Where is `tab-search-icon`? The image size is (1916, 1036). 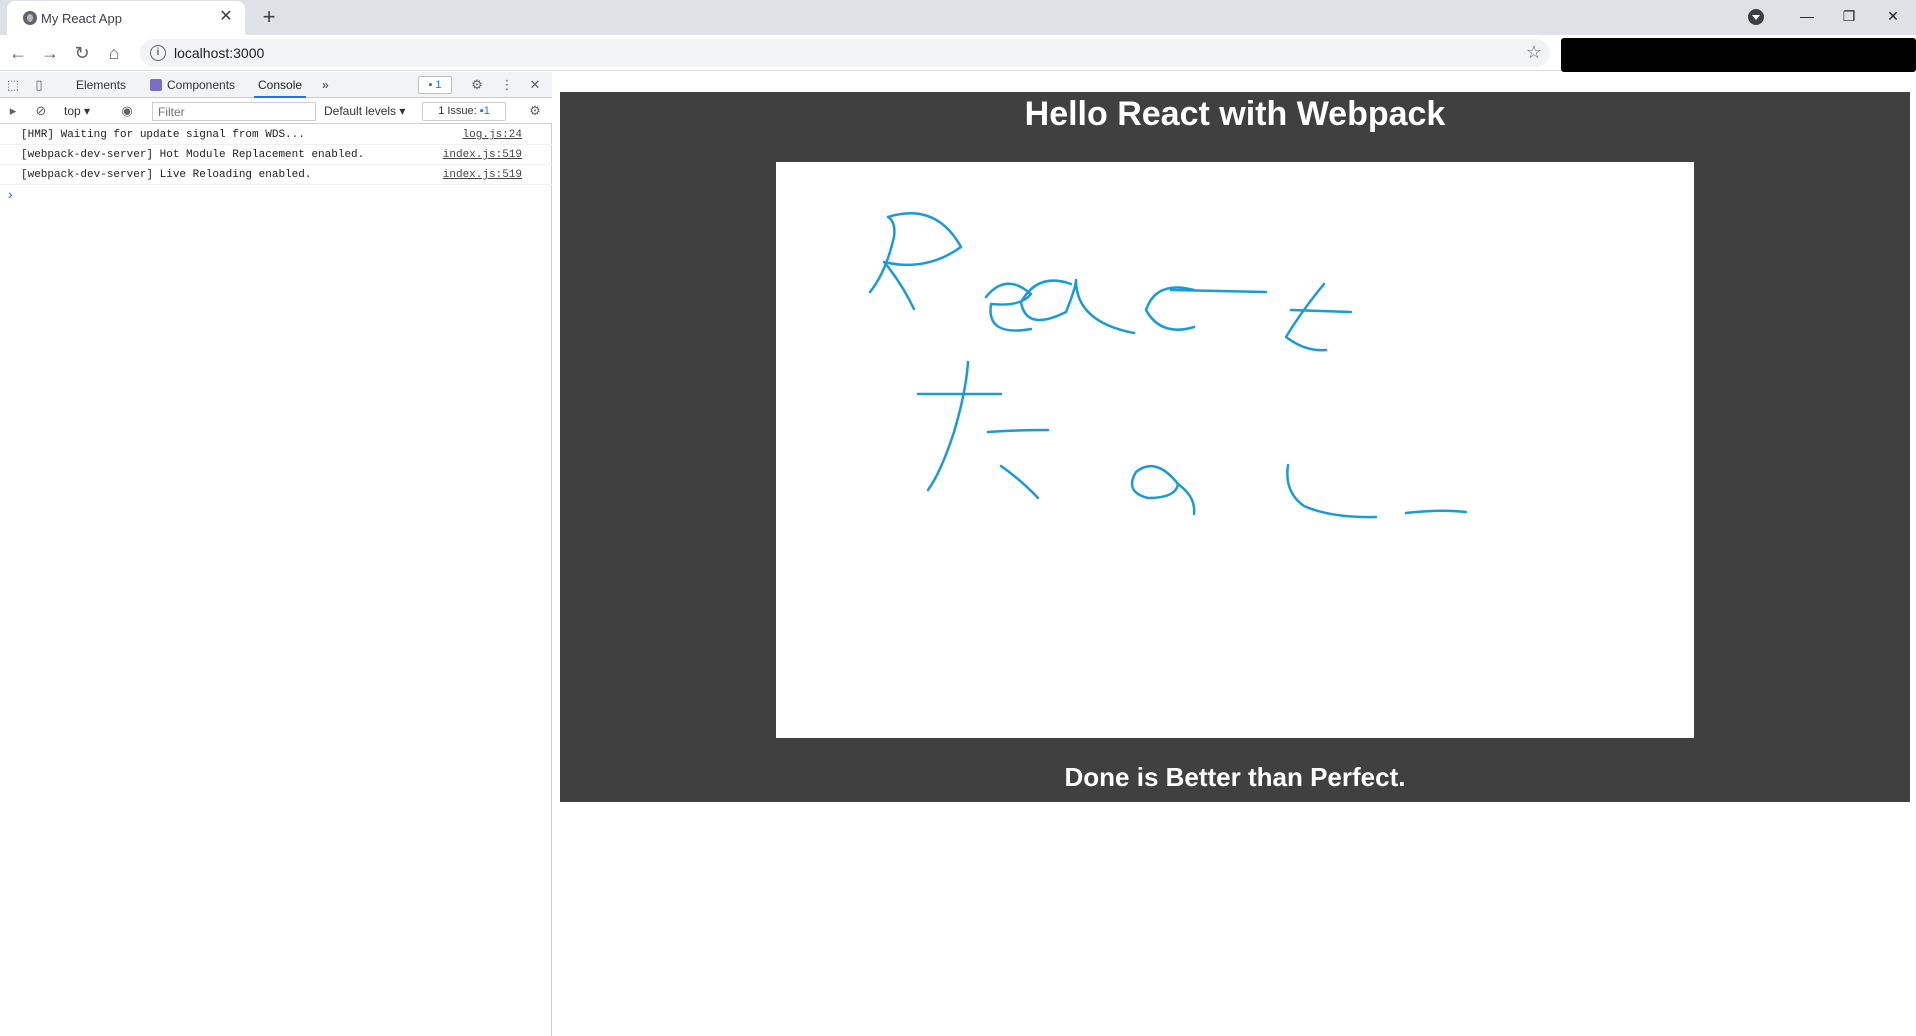 tab-search-icon is located at coordinates (1756, 17).